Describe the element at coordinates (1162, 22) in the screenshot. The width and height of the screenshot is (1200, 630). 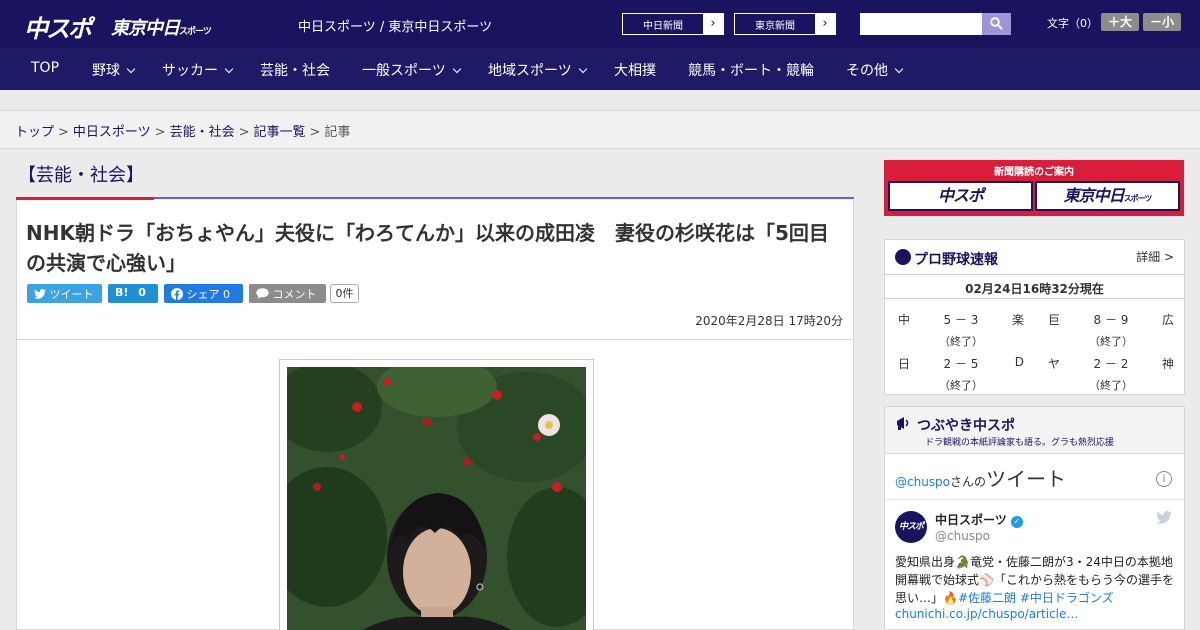
I see `font-smaller-button: －小` at that location.